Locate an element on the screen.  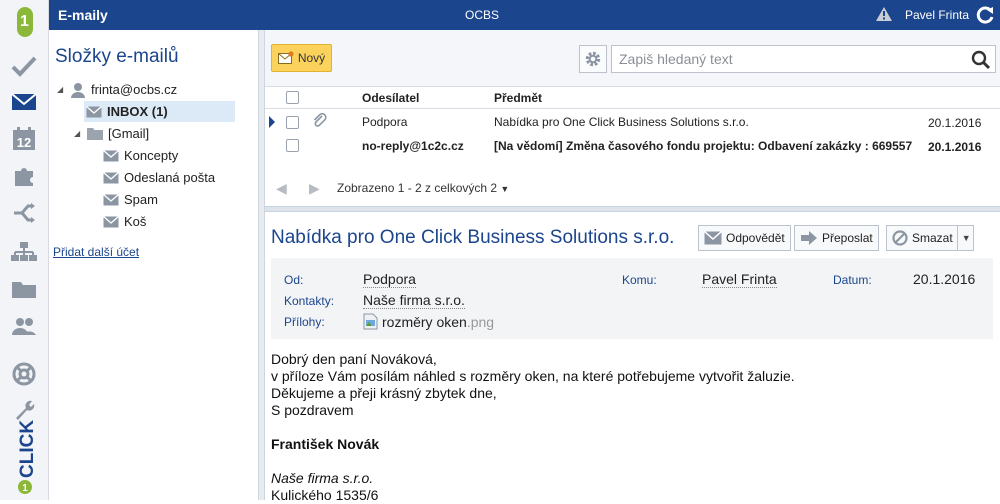
split-arrows-icon is located at coordinates (24, 213).